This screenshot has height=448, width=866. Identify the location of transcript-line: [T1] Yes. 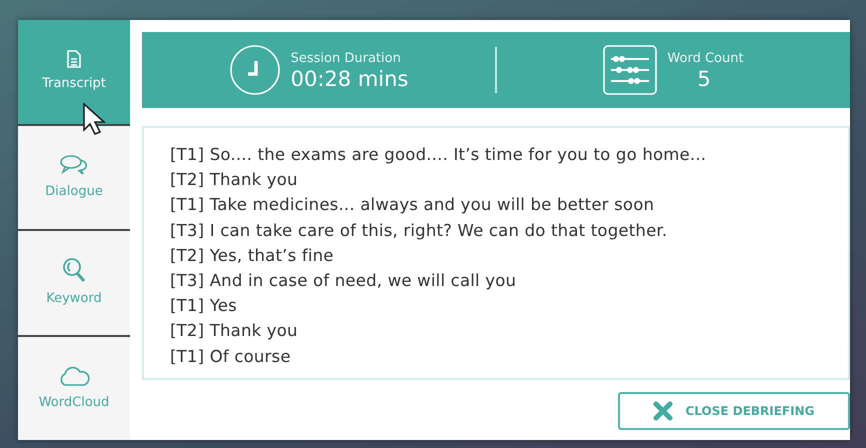
(204, 306).